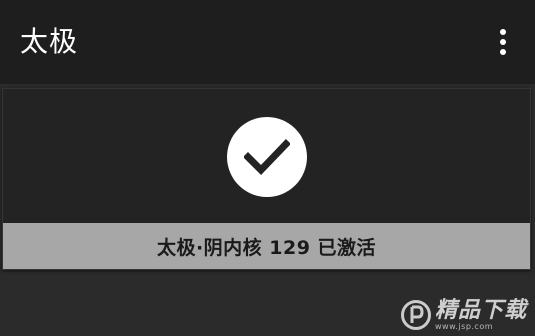 This screenshot has width=535, height=336. What do you see at coordinates (49, 41) in the screenshot?
I see `app-title: 太极` at bounding box center [49, 41].